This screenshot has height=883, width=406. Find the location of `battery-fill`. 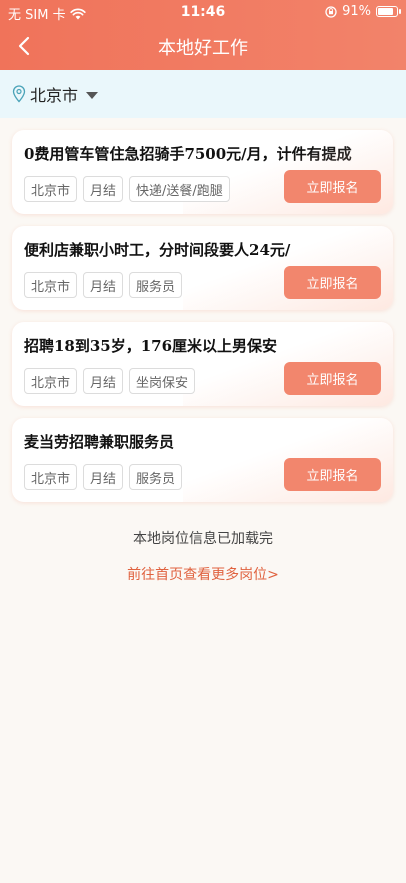

battery-fill is located at coordinates (386, 11).